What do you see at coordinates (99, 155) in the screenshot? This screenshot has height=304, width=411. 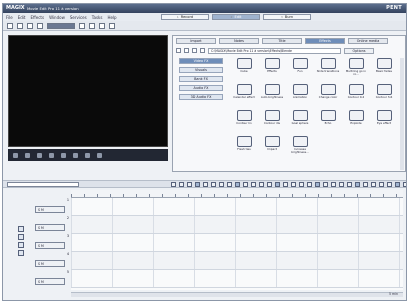 I see `record-icon` at bounding box center [99, 155].